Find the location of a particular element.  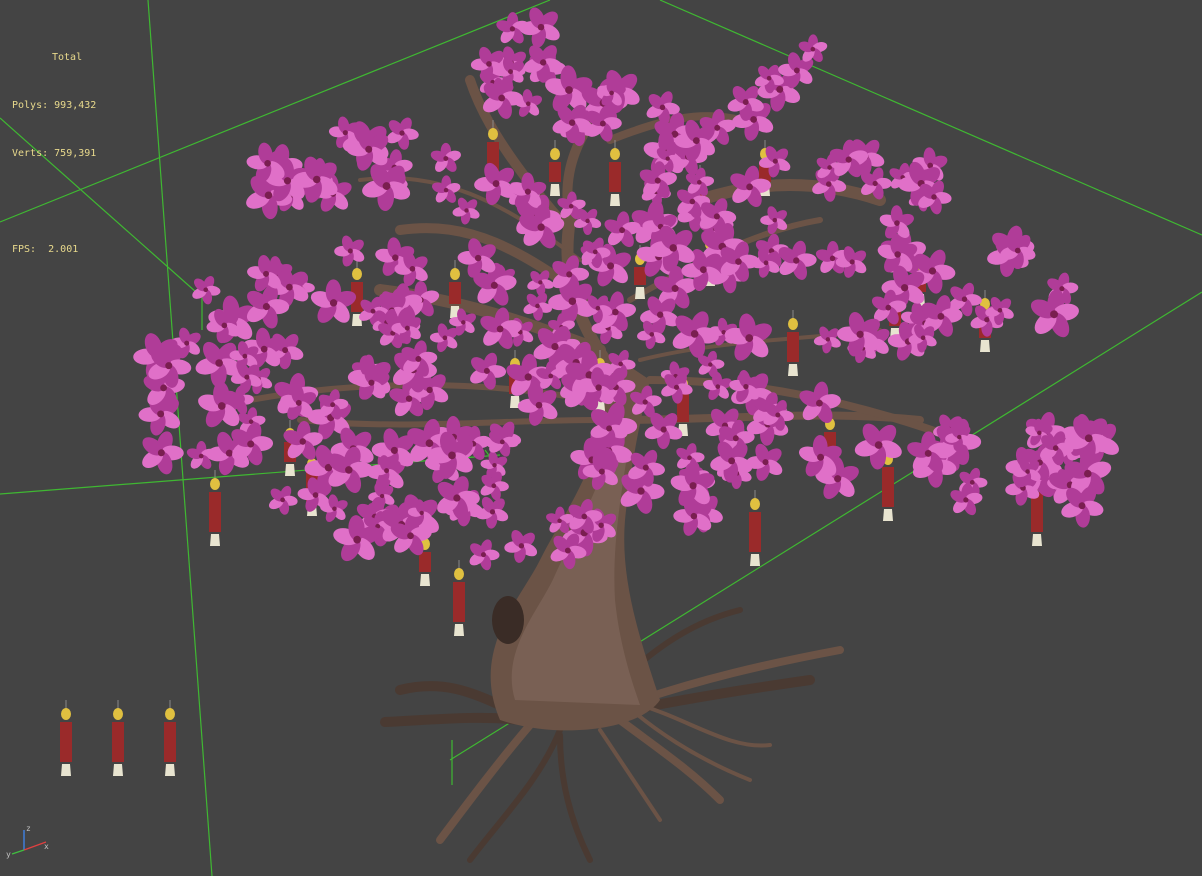

verts-row: Verts: 759,391 is located at coordinates (54, 154).